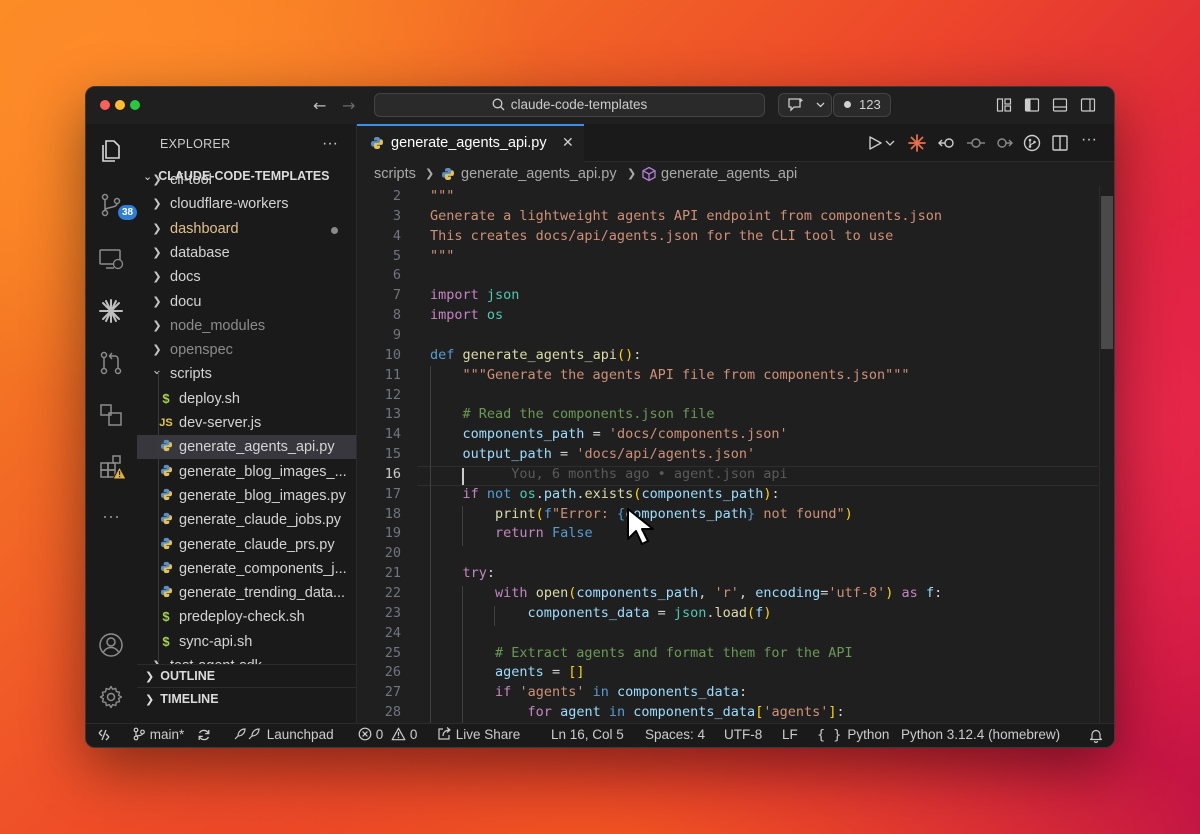 The width and height of the screenshot is (1200, 834). What do you see at coordinates (242, 617) in the screenshot?
I see `tree-item-label: predeploy-check.sh` at bounding box center [242, 617].